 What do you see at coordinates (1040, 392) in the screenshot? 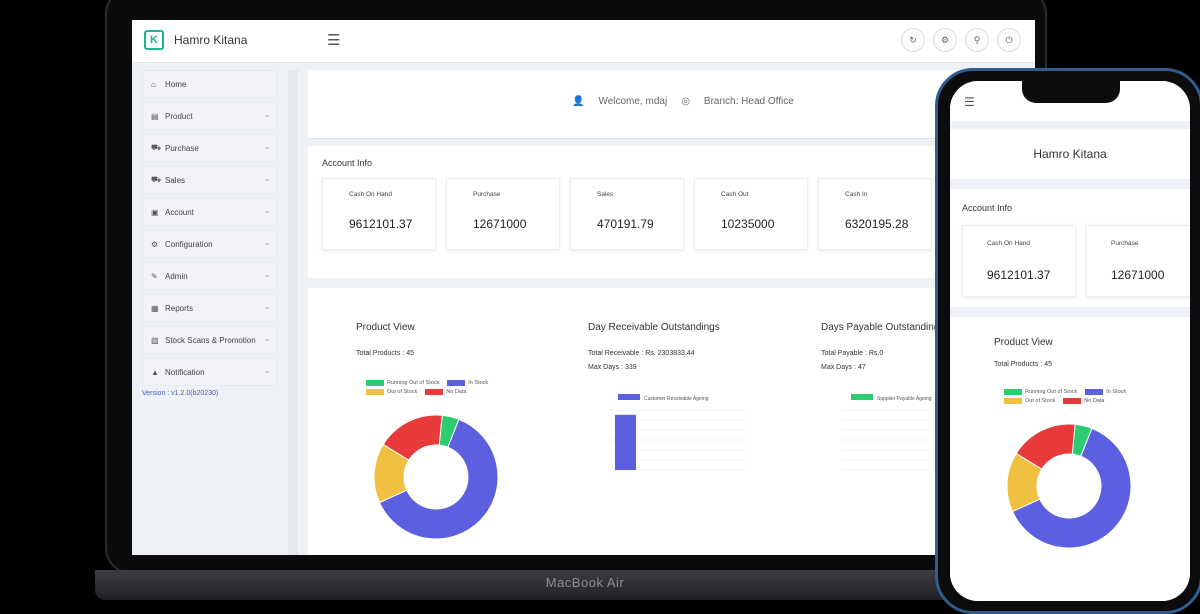
I see `phone-legend-item: Running Out of Stock` at bounding box center [1040, 392].